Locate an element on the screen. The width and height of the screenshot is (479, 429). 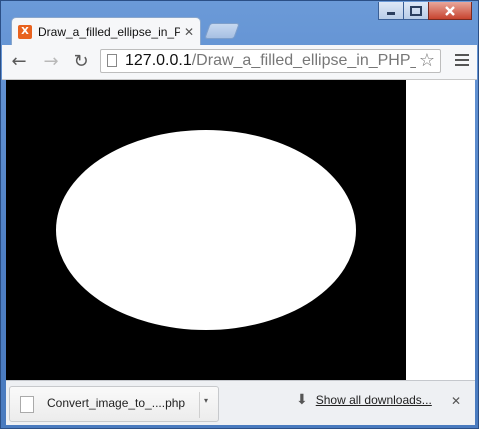
url-host: 127.0.0.1 is located at coordinates (158, 60).